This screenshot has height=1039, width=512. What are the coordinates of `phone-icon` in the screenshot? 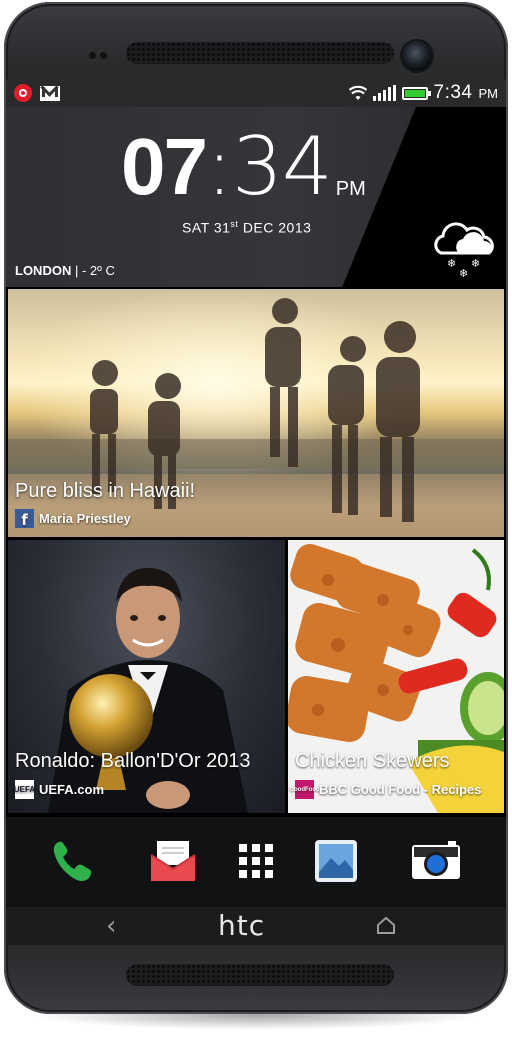 It's located at (72, 861).